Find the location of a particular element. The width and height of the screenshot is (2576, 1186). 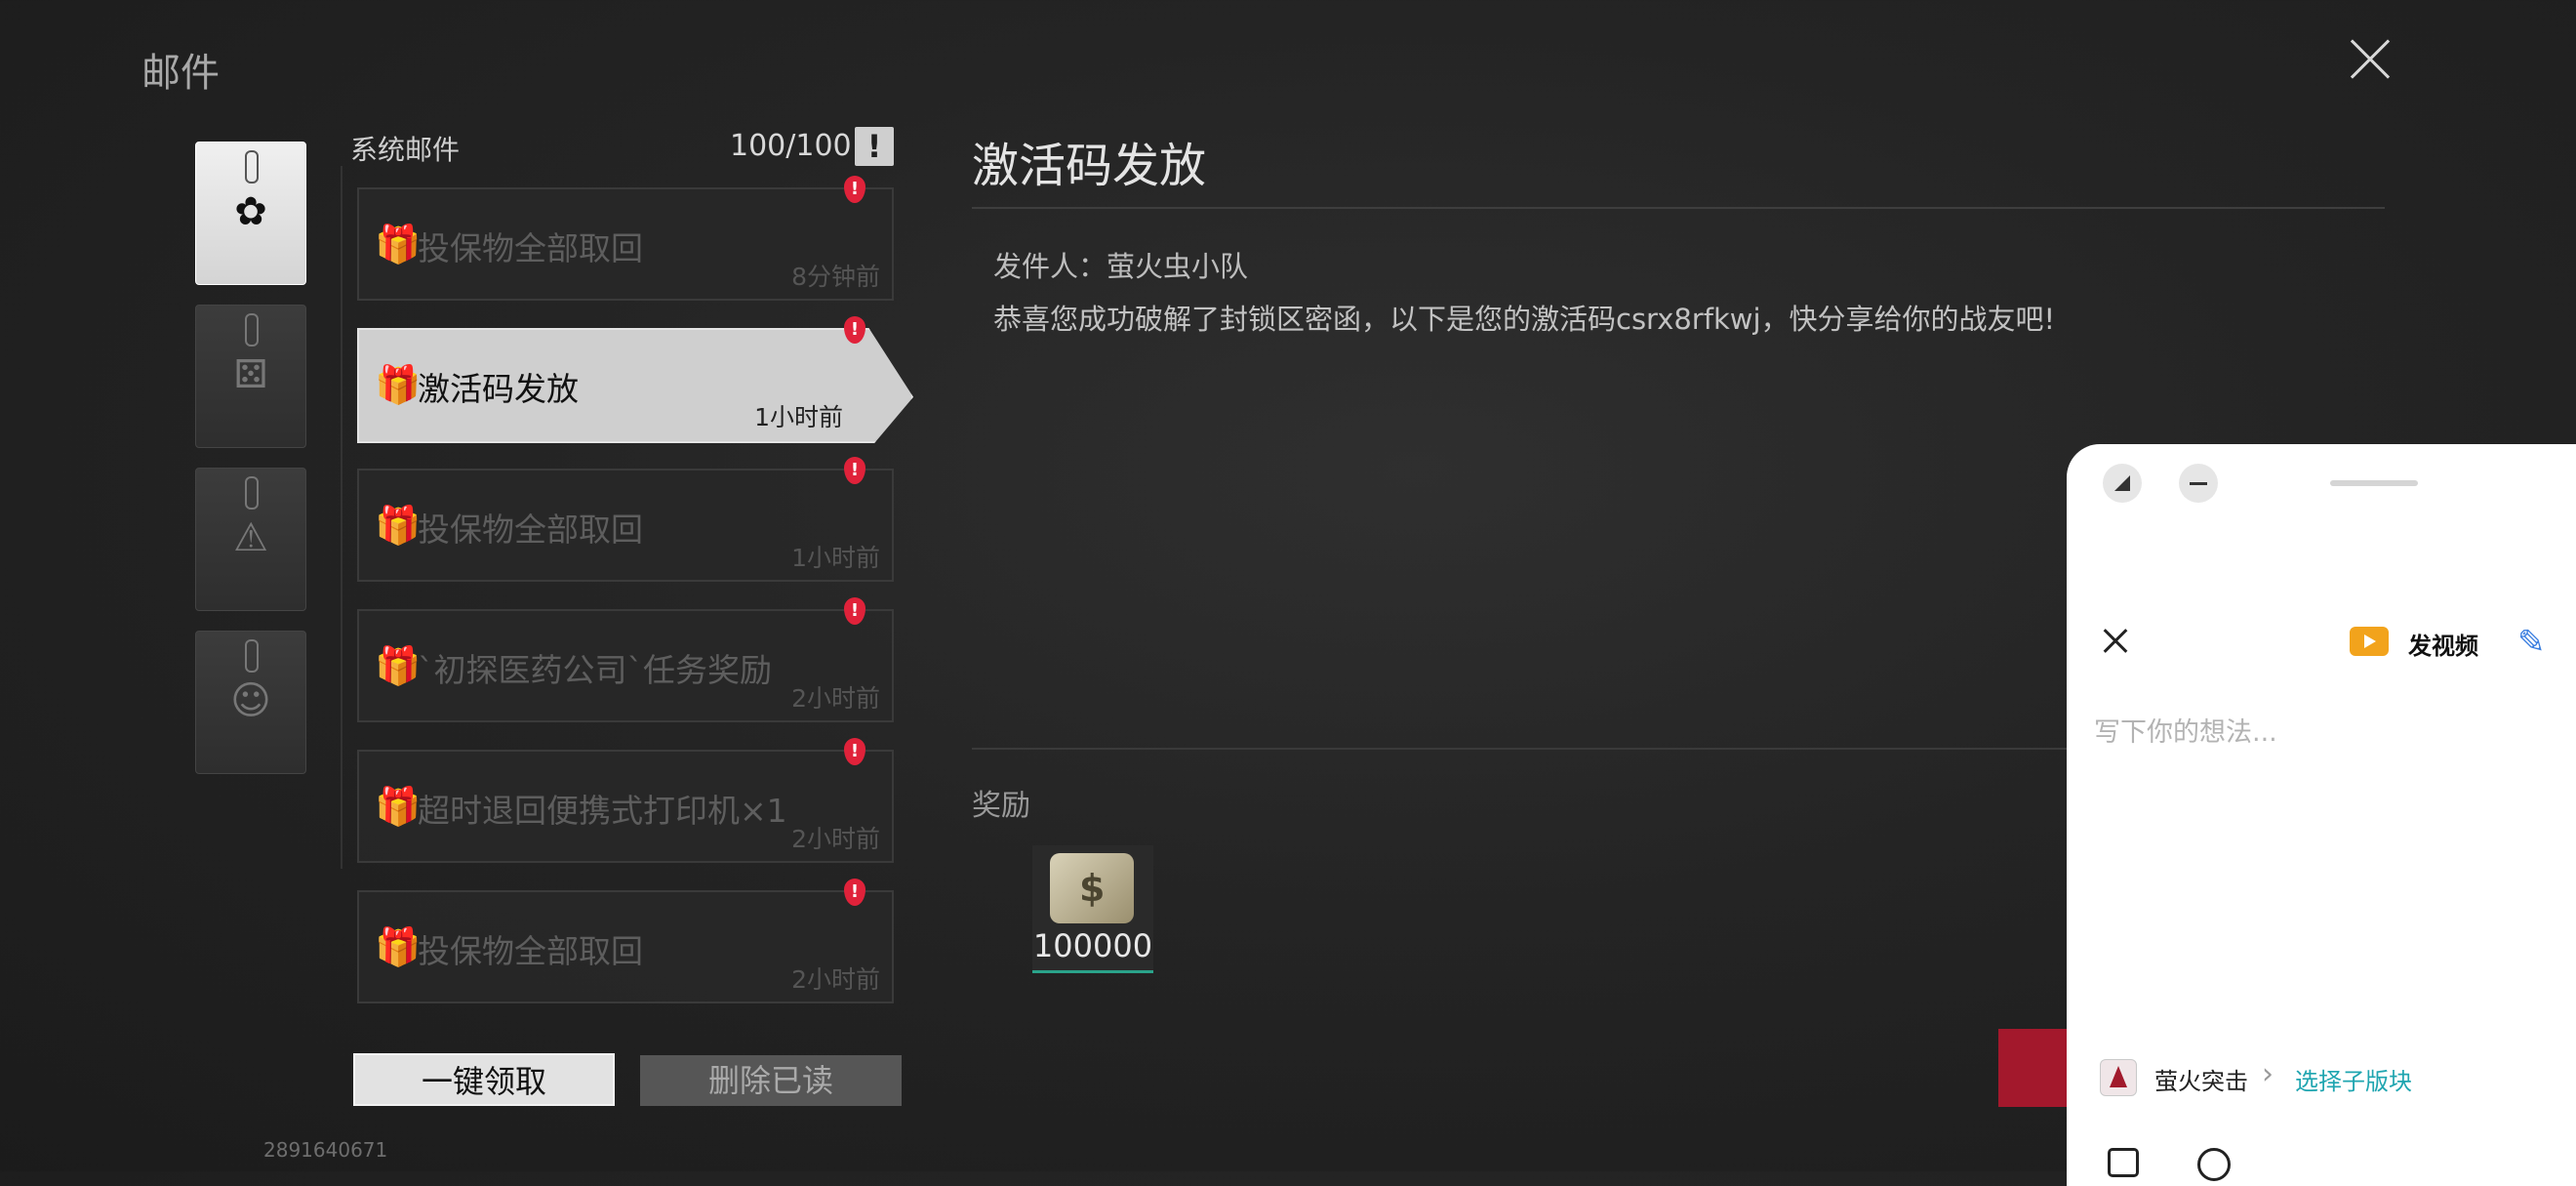

cash-bundle-icon is located at coordinates (1092, 888).